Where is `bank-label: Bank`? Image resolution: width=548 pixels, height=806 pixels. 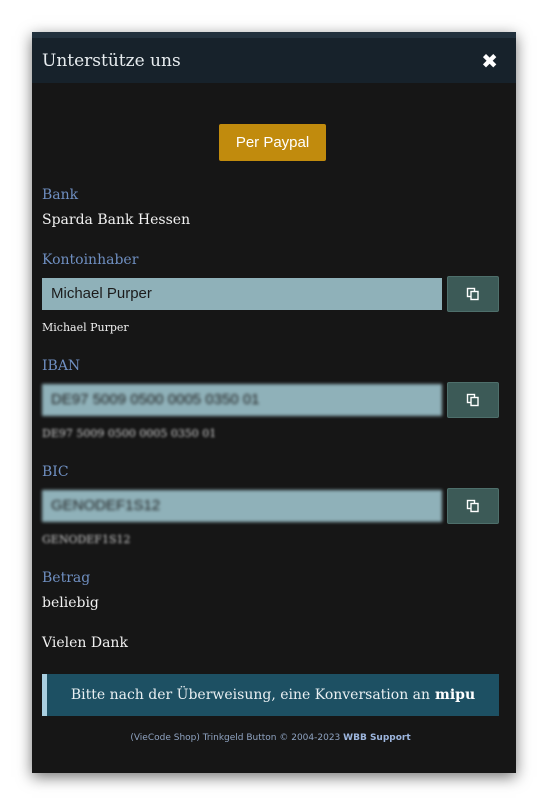
bank-label: Bank is located at coordinates (60, 195).